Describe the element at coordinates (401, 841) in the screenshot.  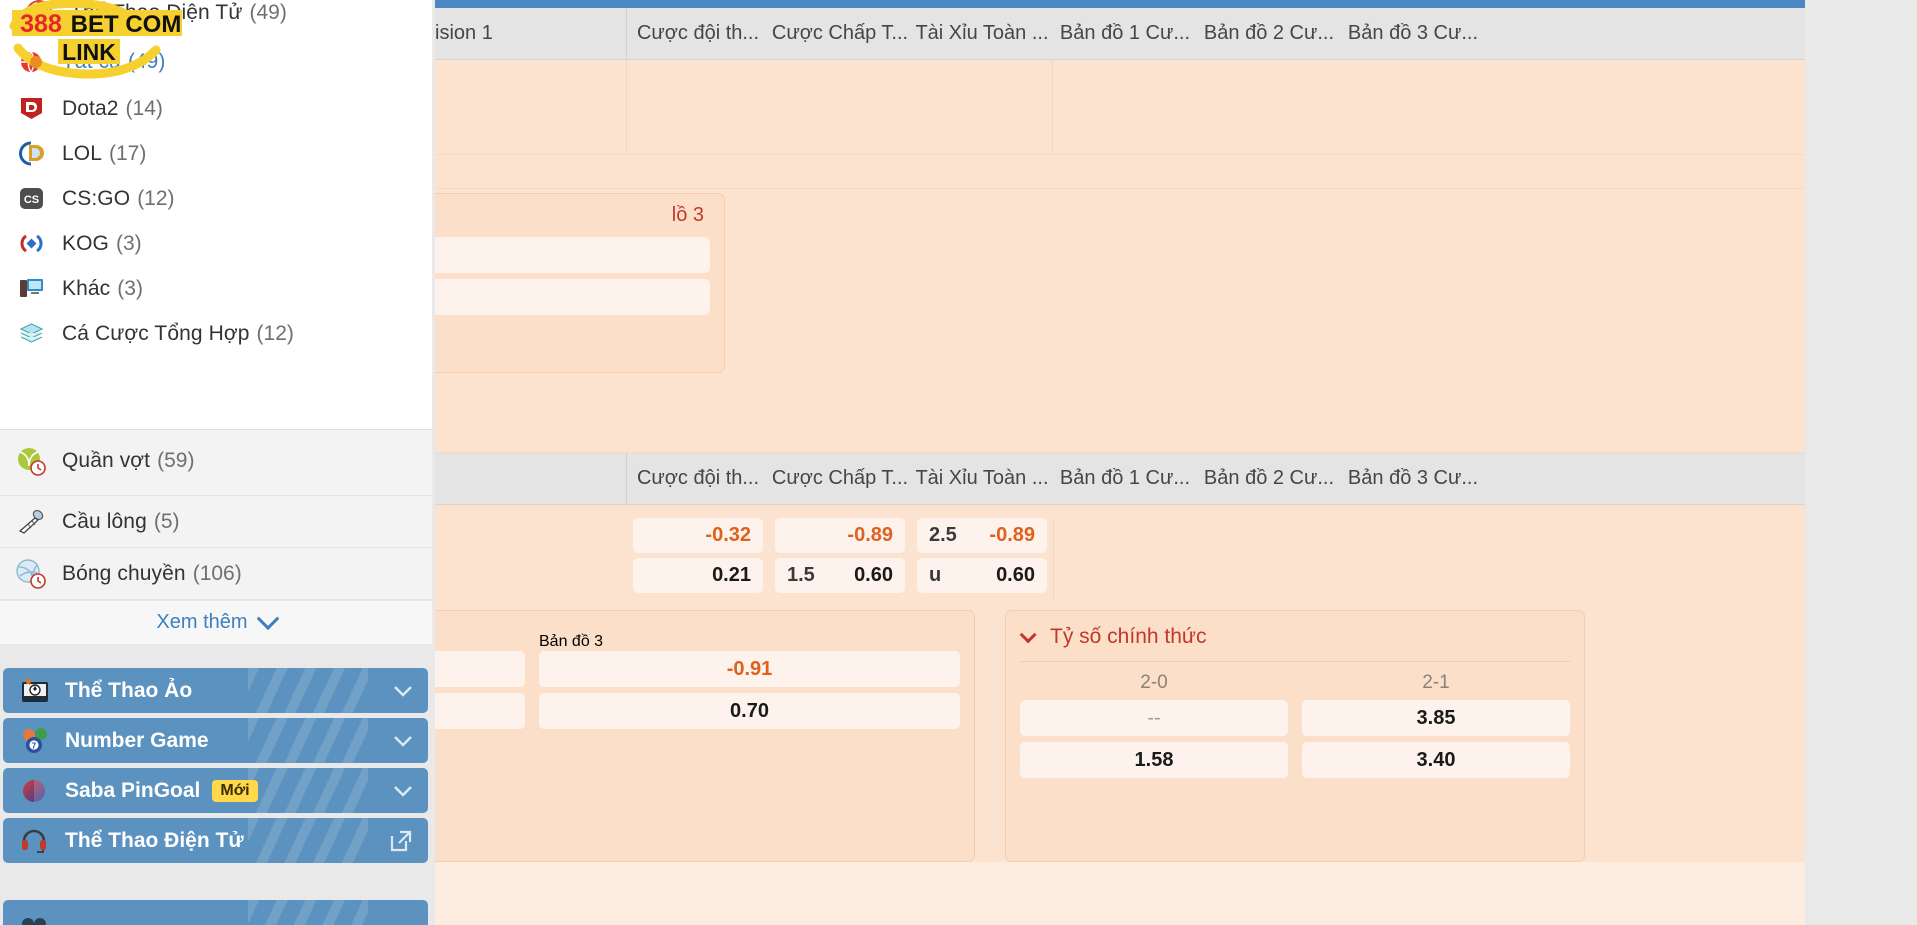
I see `external-link-icon` at that location.